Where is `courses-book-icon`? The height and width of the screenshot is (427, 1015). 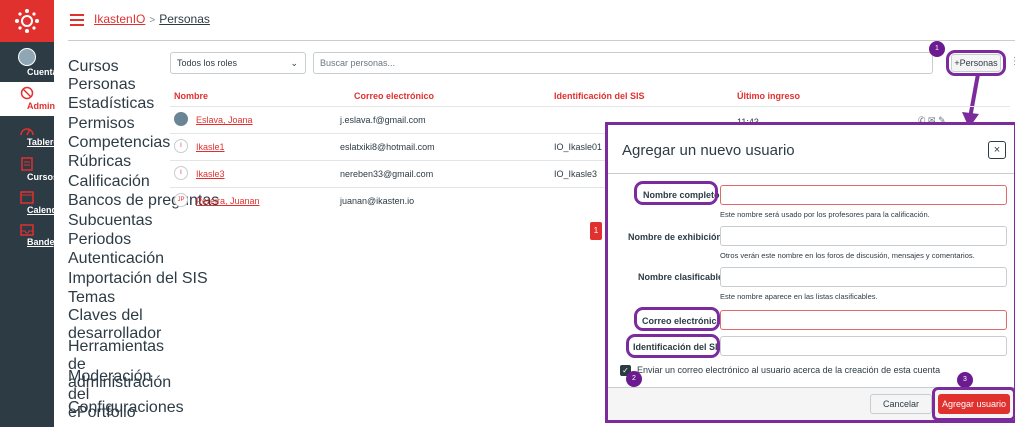 courses-book-icon is located at coordinates (27, 164).